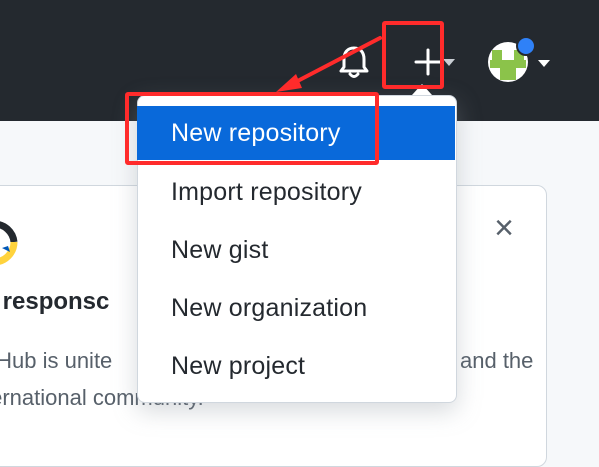 The width and height of the screenshot is (599, 467). Describe the element at coordinates (329, 64) in the screenshot. I see `annotation-arrow-icon` at that location.